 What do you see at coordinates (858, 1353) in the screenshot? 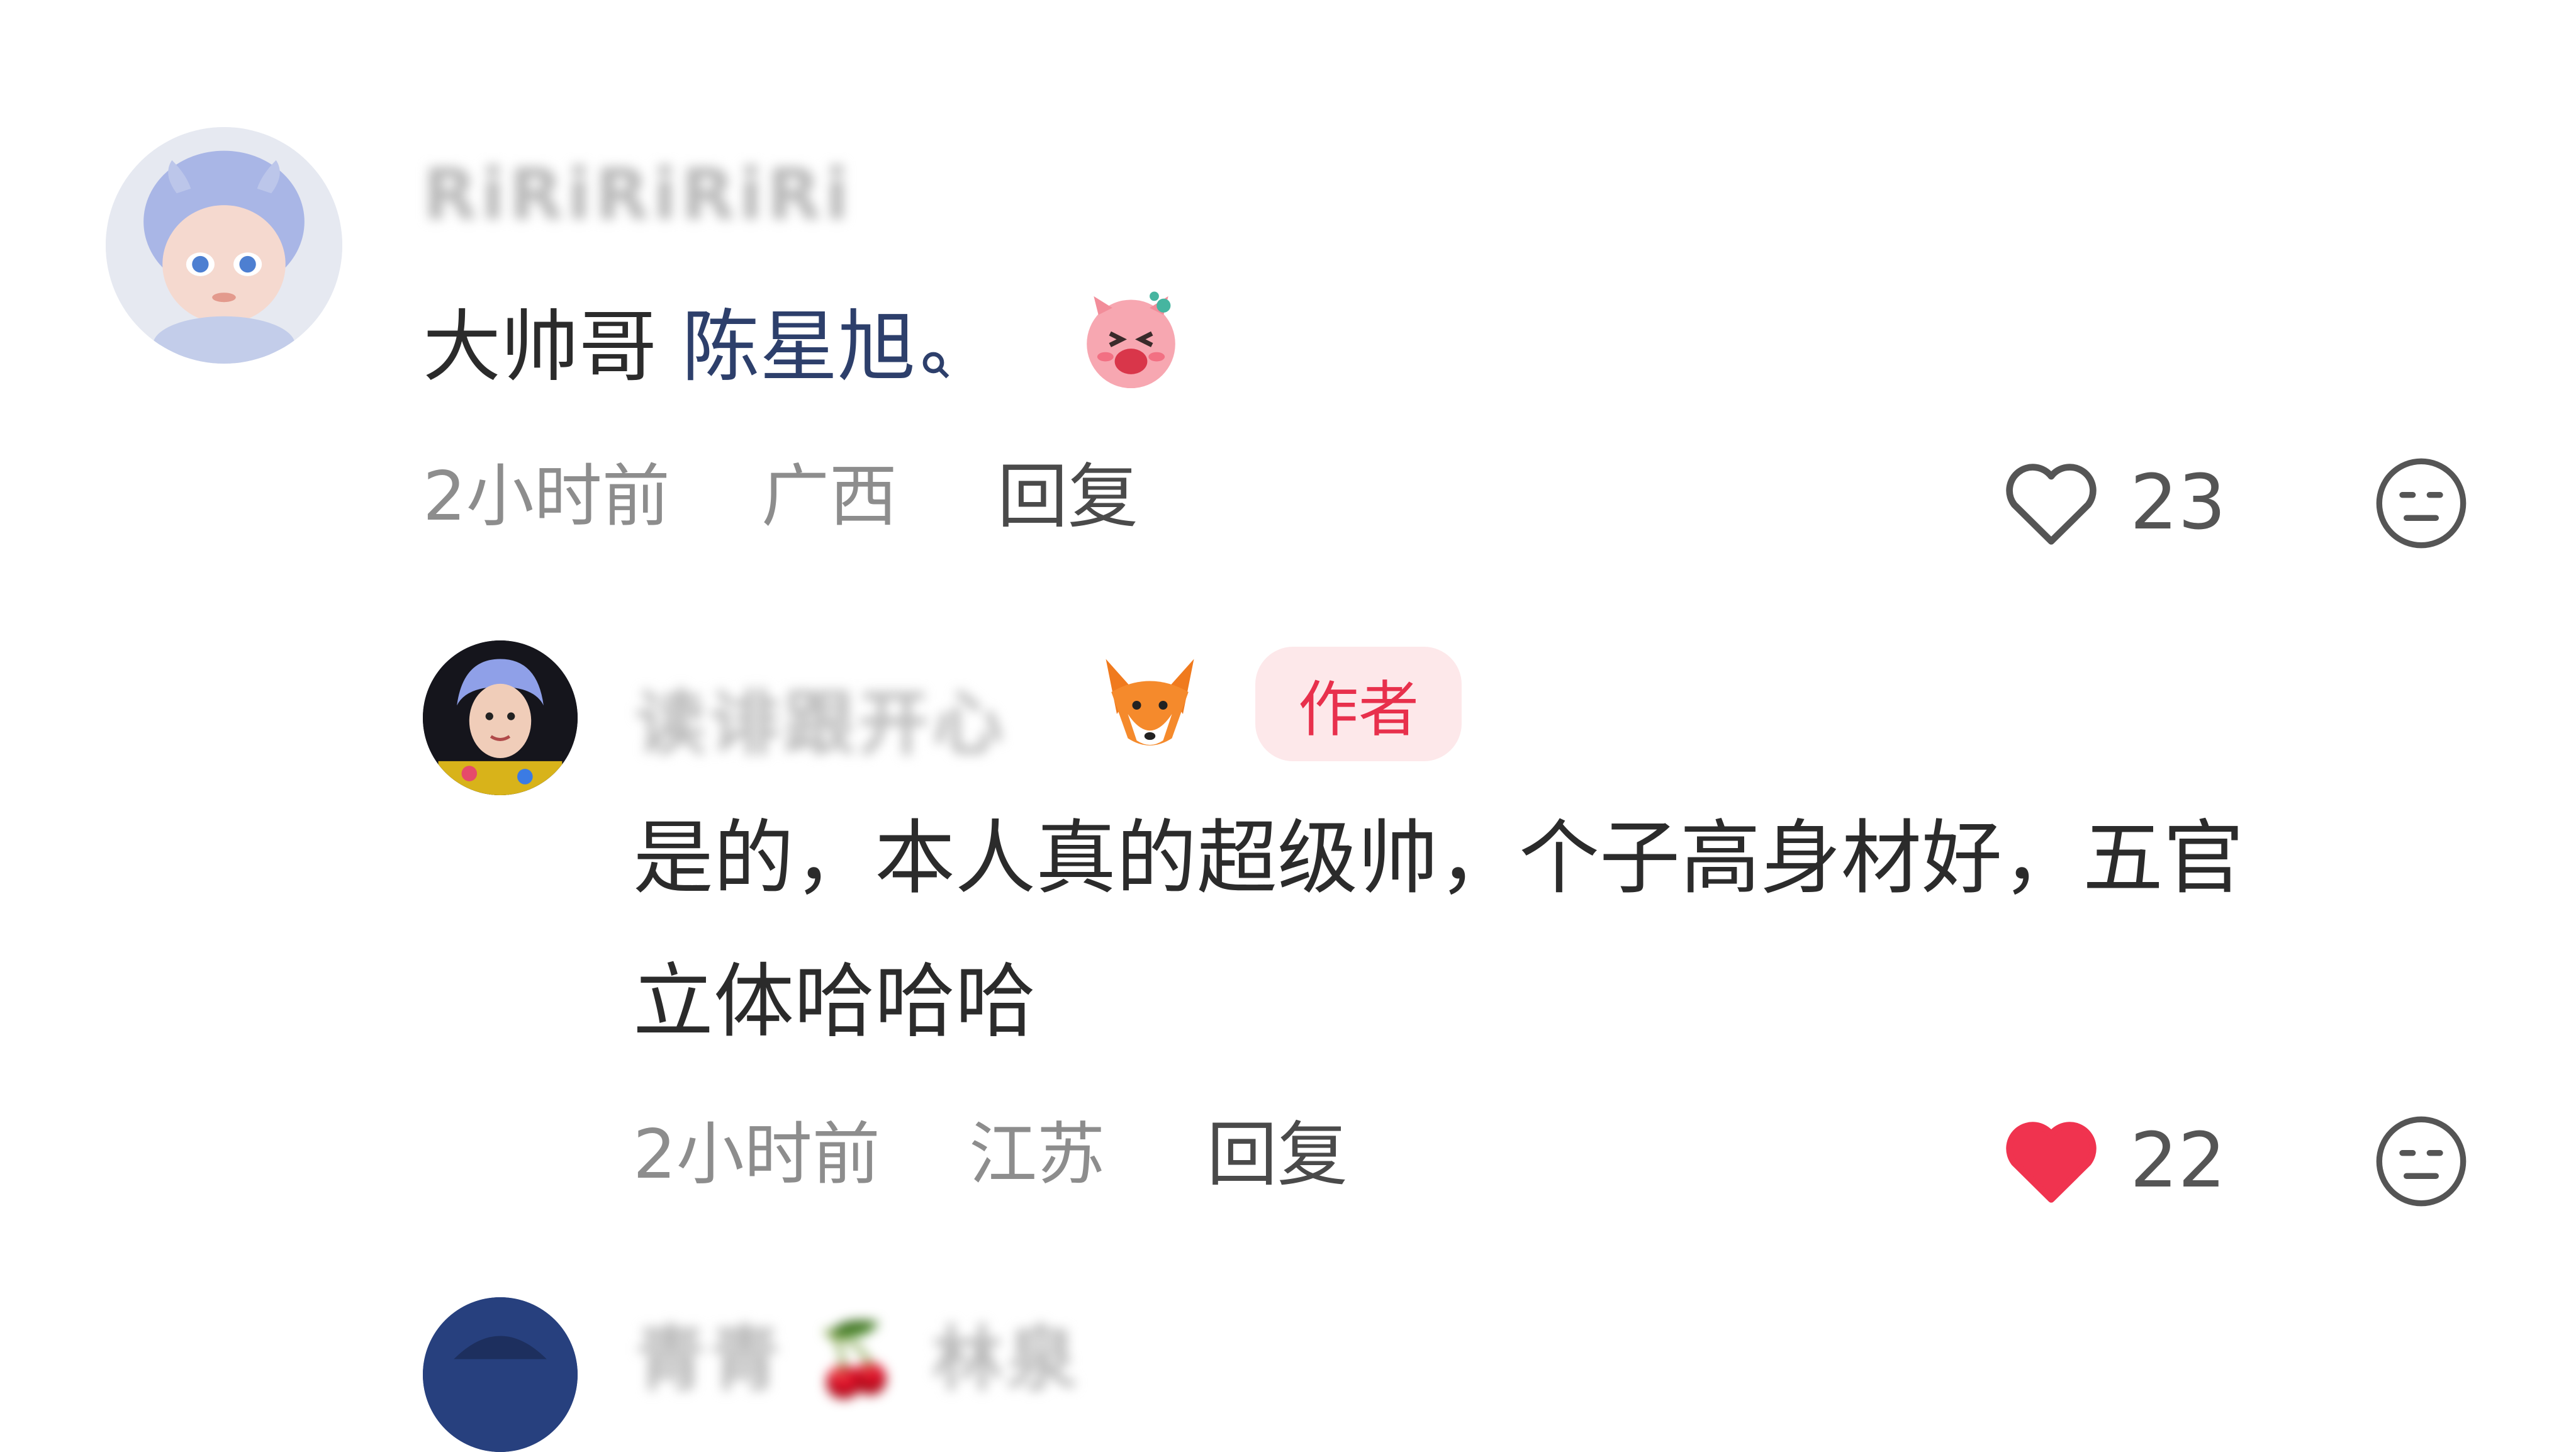
I see `username: 青青 🍒 林泉` at bounding box center [858, 1353].